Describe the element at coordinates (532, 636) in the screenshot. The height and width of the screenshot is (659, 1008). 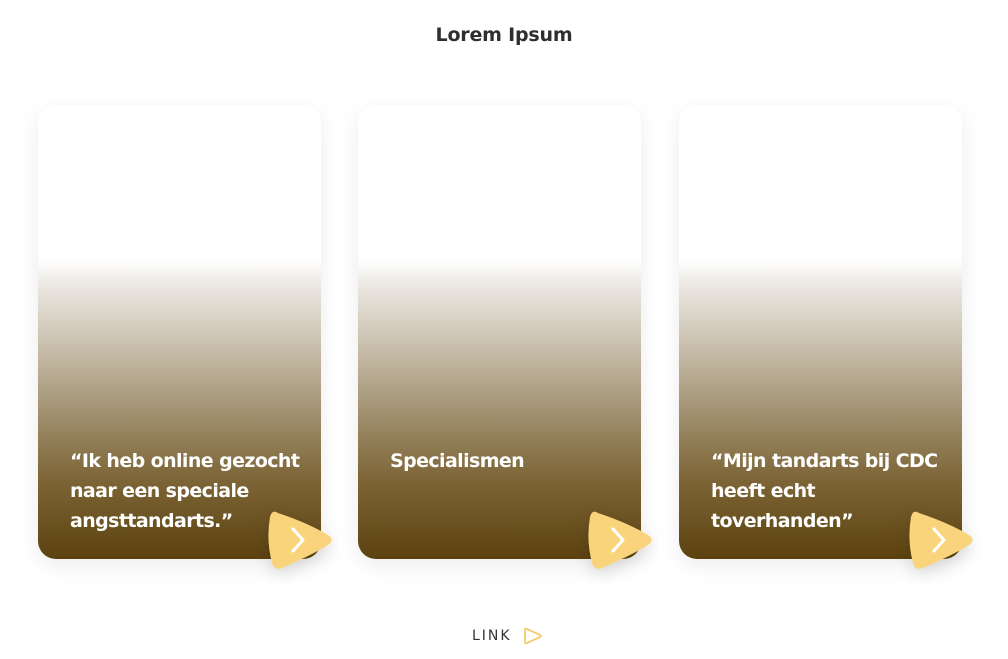
I see `play-triangle-icon` at that location.